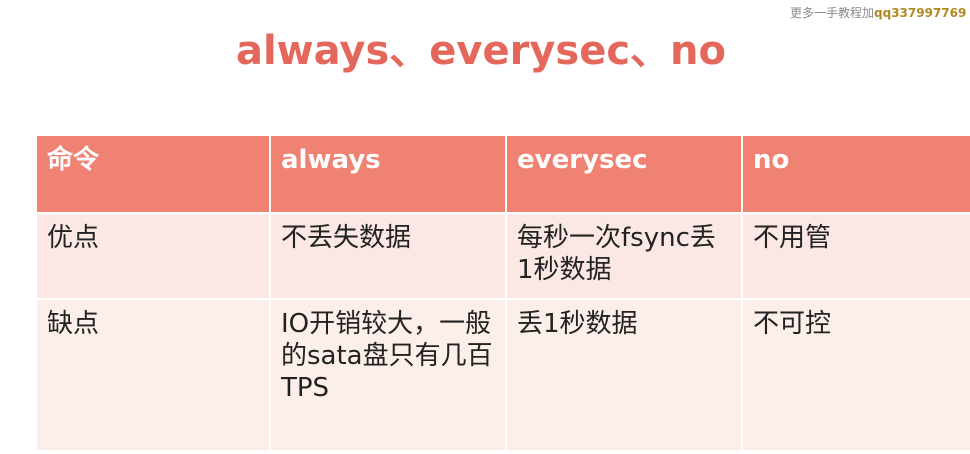  Describe the element at coordinates (856, 256) in the screenshot. I see `table-cell: 不用管` at that location.